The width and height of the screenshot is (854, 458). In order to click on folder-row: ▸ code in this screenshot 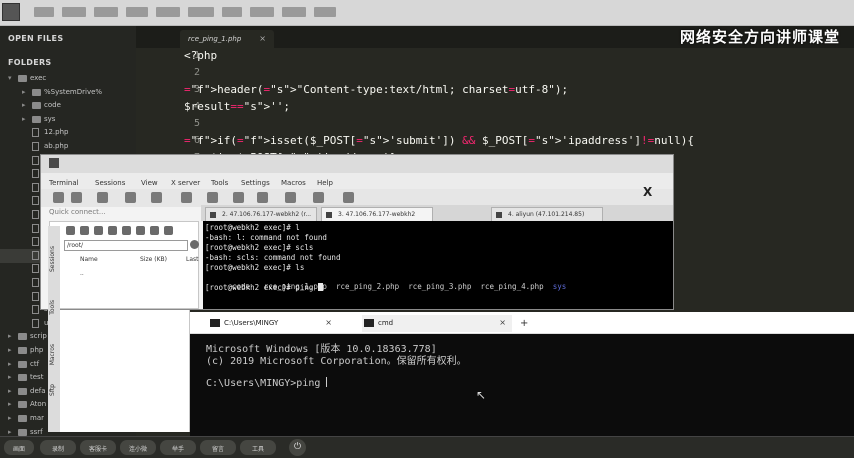, I will do `click(68, 106)`.